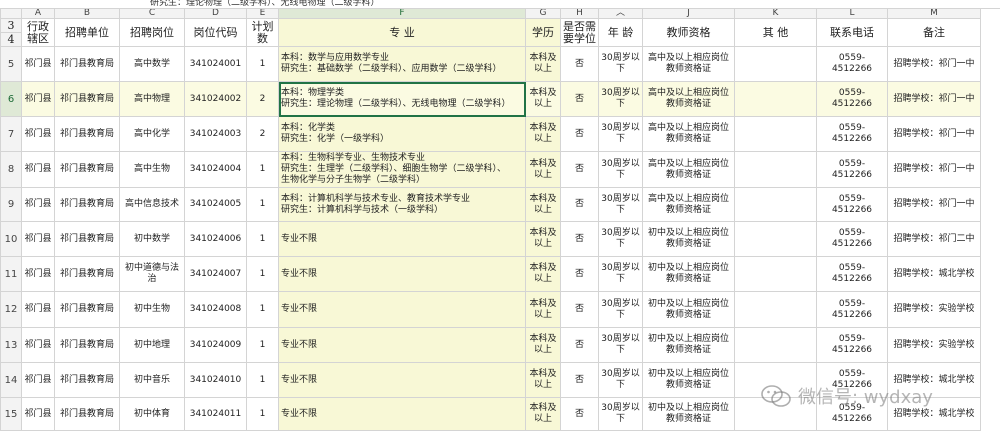 The width and height of the screenshot is (1000, 440). I want to click on cell-code: 341024001, so click(215, 64).